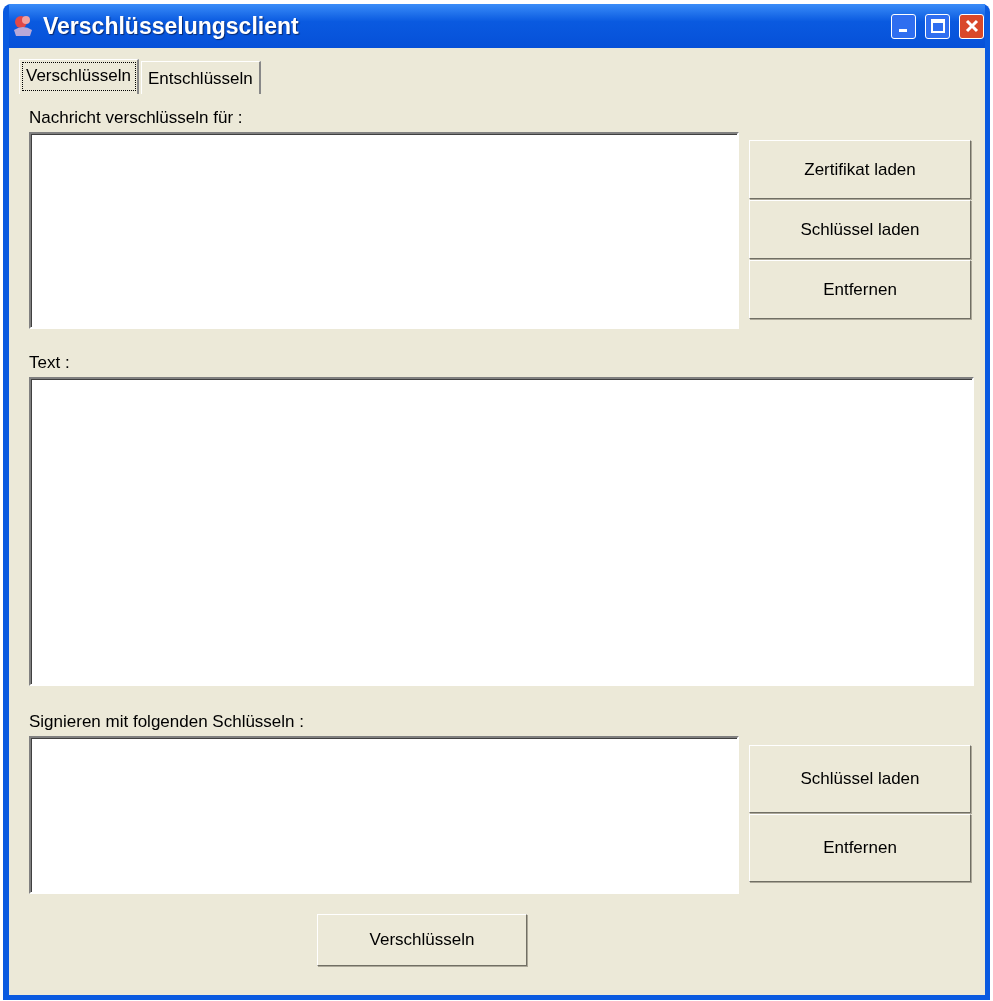 Image resolution: width=993 pixels, height=1001 pixels. What do you see at coordinates (860, 169) in the screenshot?
I see `action-button: Zertifikat laden` at bounding box center [860, 169].